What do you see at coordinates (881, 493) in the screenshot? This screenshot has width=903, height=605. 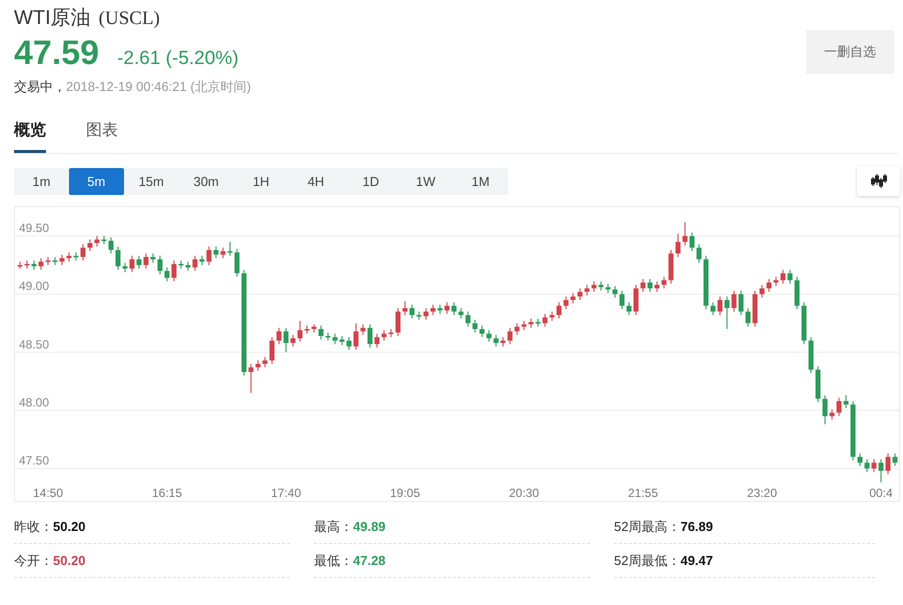 I see `x-axis-label: 00:4` at bounding box center [881, 493].